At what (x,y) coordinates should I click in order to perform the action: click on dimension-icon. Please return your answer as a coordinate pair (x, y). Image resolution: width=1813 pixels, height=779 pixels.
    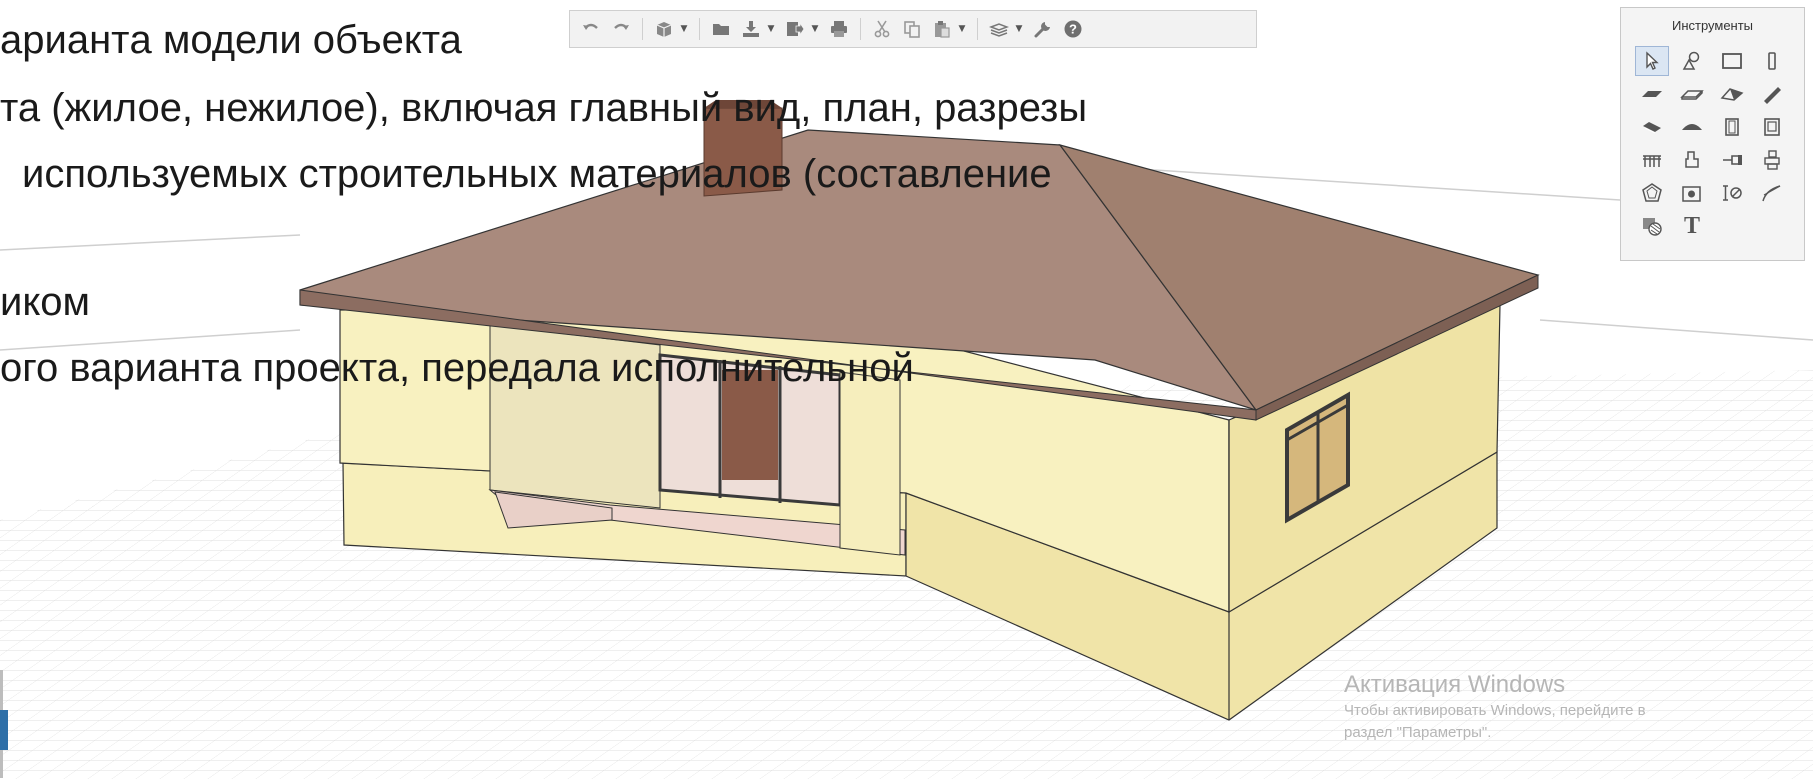
    Looking at the image, I should click on (1732, 193).